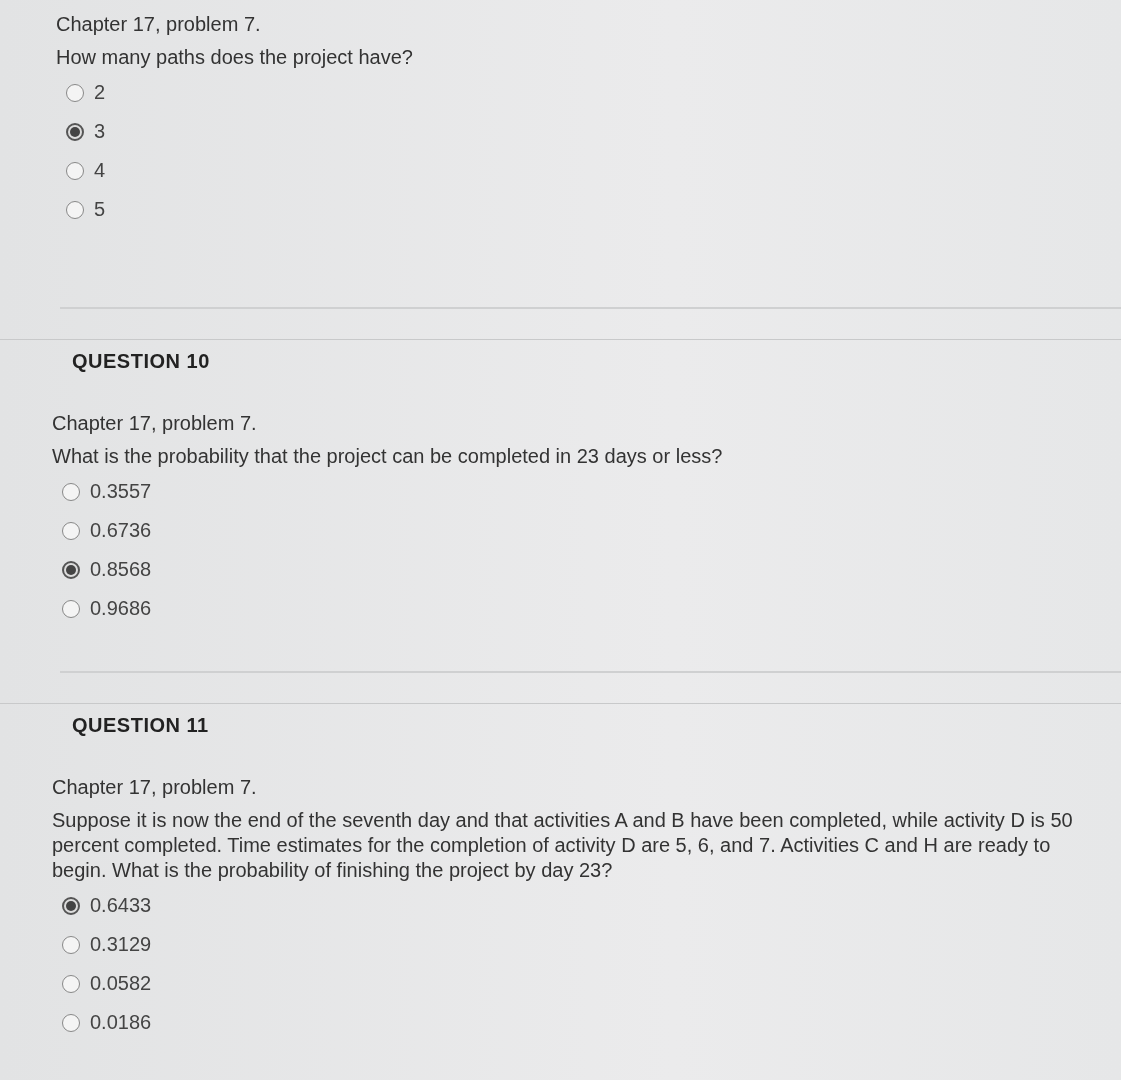 The width and height of the screenshot is (1121, 1080). Describe the element at coordinates (121, 608) in the screenshot. I see `option-label: 0.9686` at that location.